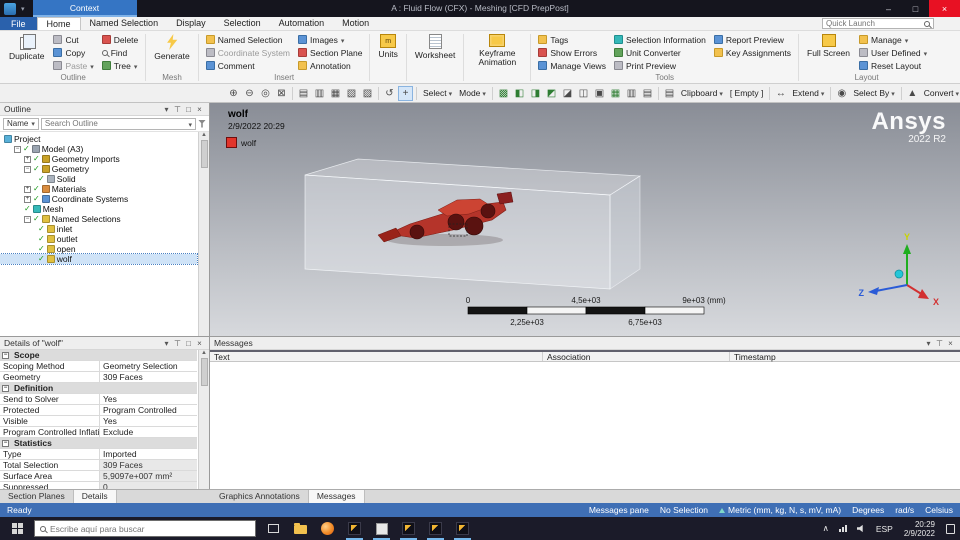  Describe the element at coordinates (188, 343) in the screenshot. I see `float-icon: □` at that location.